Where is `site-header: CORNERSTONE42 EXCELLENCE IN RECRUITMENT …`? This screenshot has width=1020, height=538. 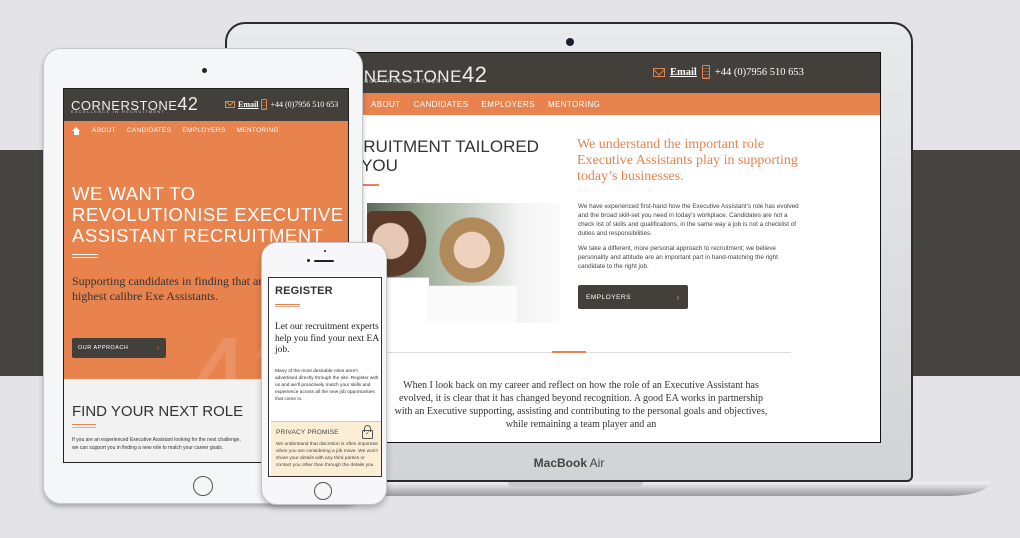 site-header: CORNERSTONE42 EXCELLENCE IN RECRUITMENT … is located at coordinates (206, 105).